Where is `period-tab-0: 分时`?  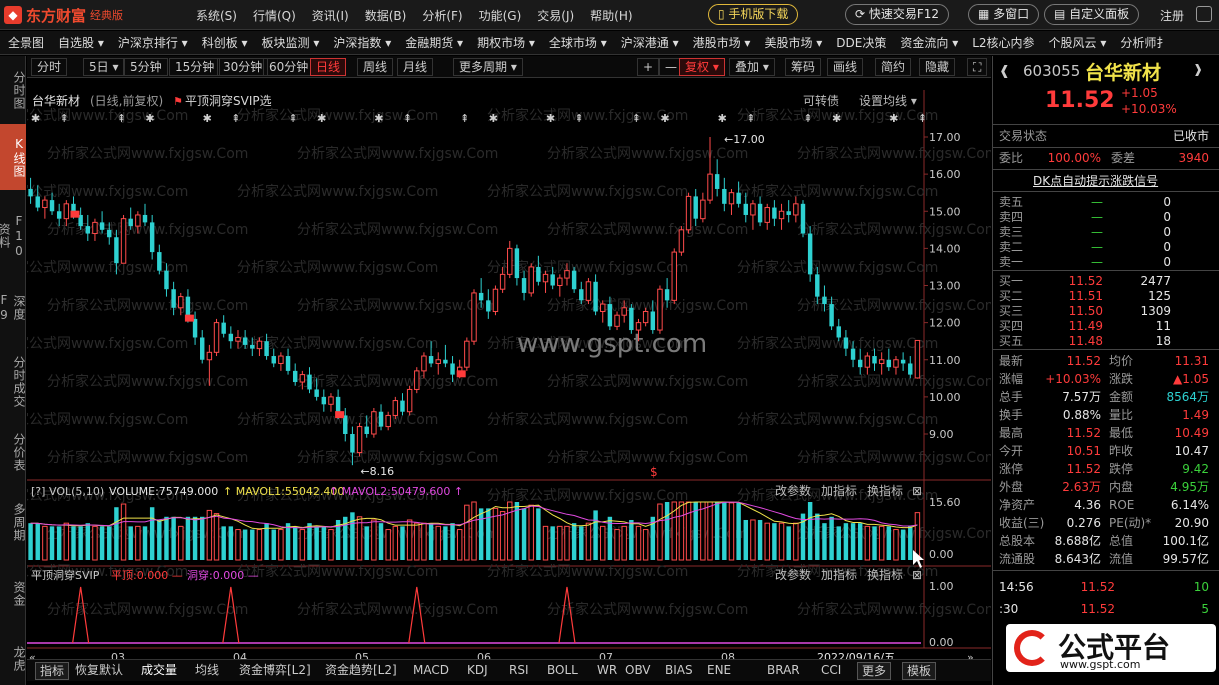 period-tab-0: 分时 is located at coordinates (49, 67).